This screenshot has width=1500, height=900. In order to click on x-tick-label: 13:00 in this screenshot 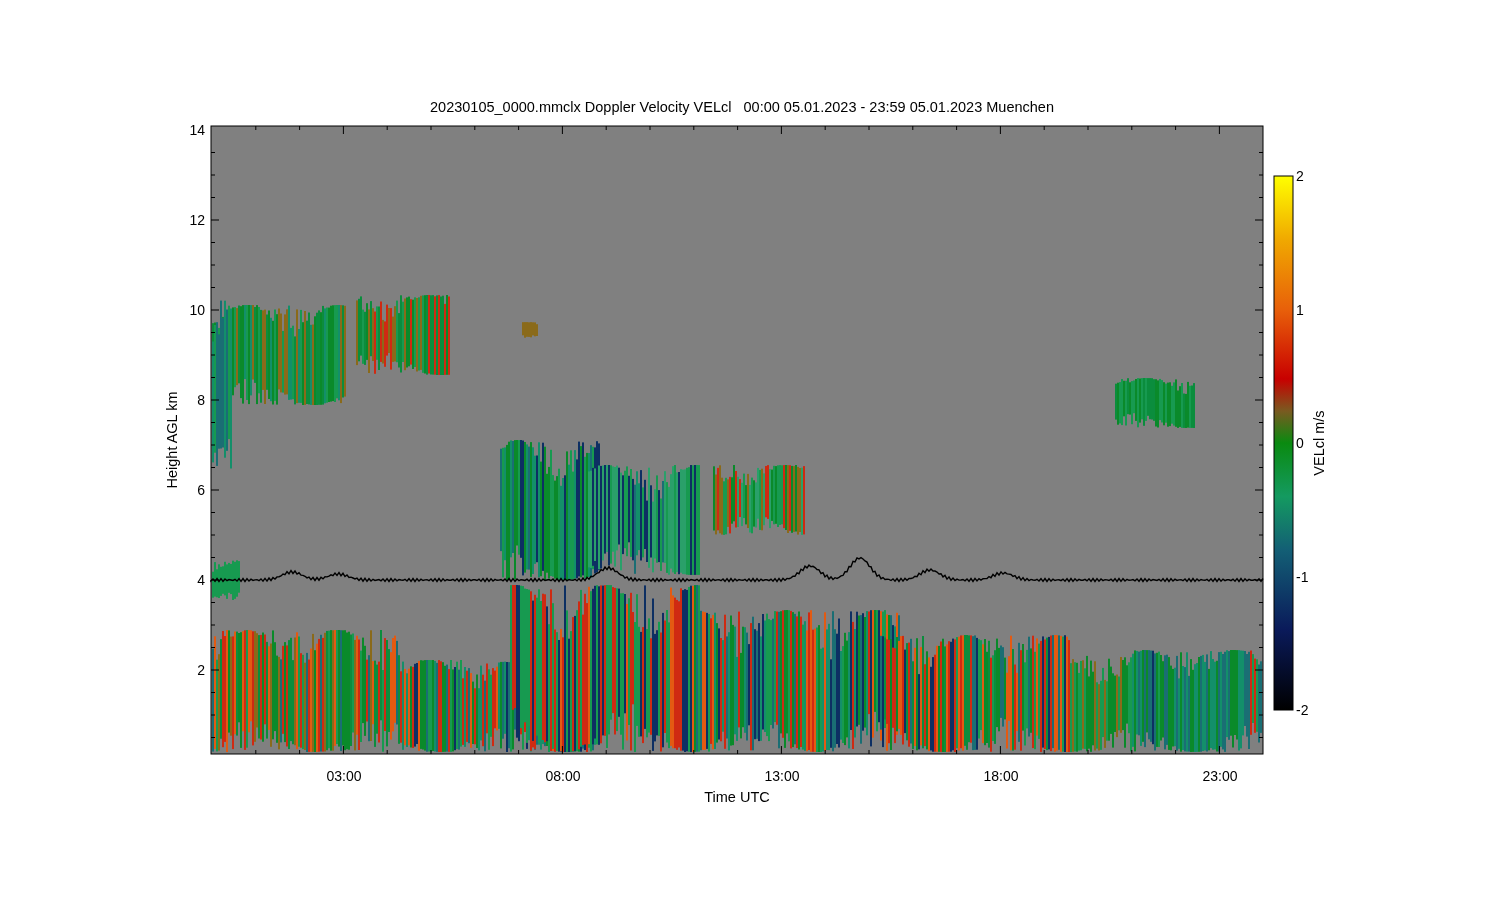, I will do `click(782, 776)`.